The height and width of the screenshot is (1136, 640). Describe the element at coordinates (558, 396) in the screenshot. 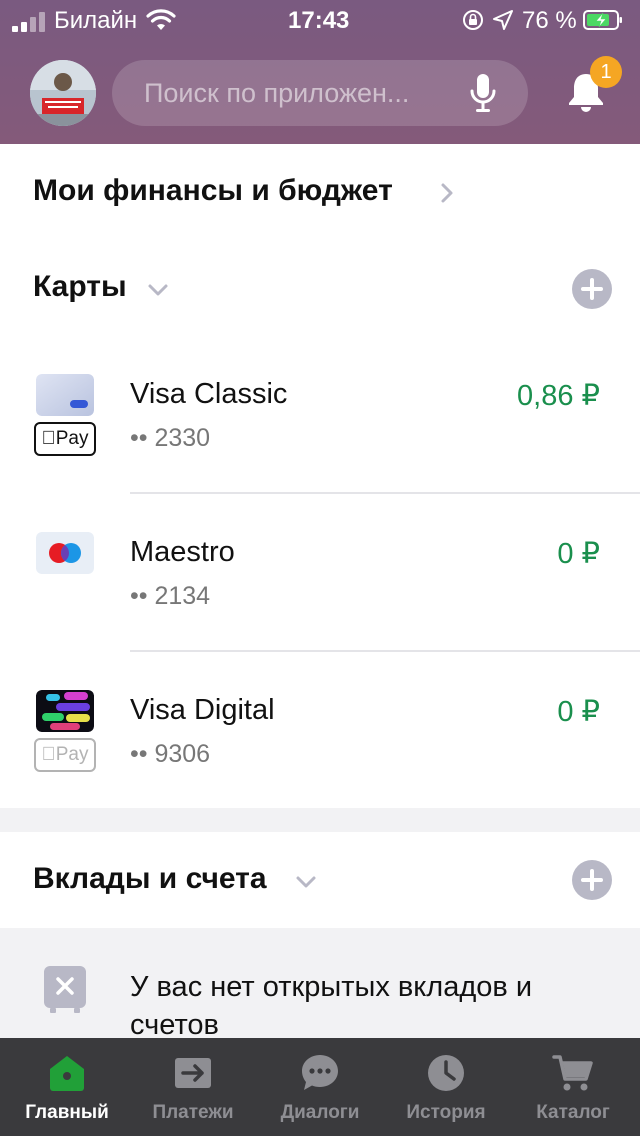

I see `card-balance: 0,86 ₽` at that location.